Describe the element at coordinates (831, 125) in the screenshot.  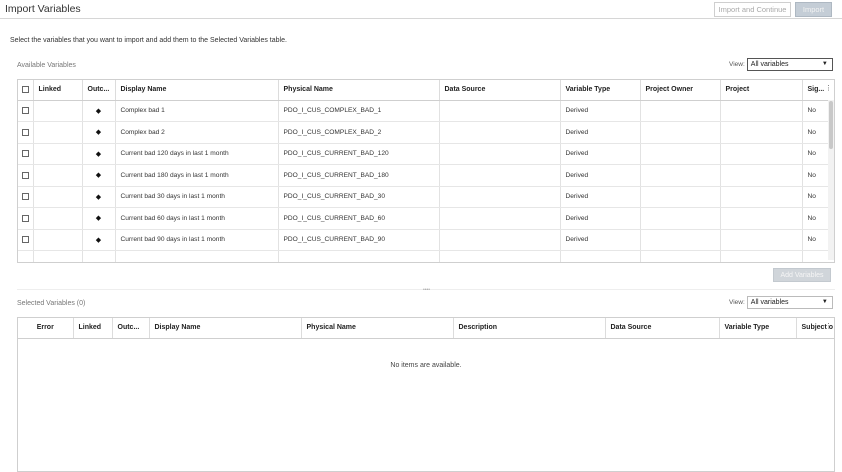
I see `scrollbar-thumb` at that location.